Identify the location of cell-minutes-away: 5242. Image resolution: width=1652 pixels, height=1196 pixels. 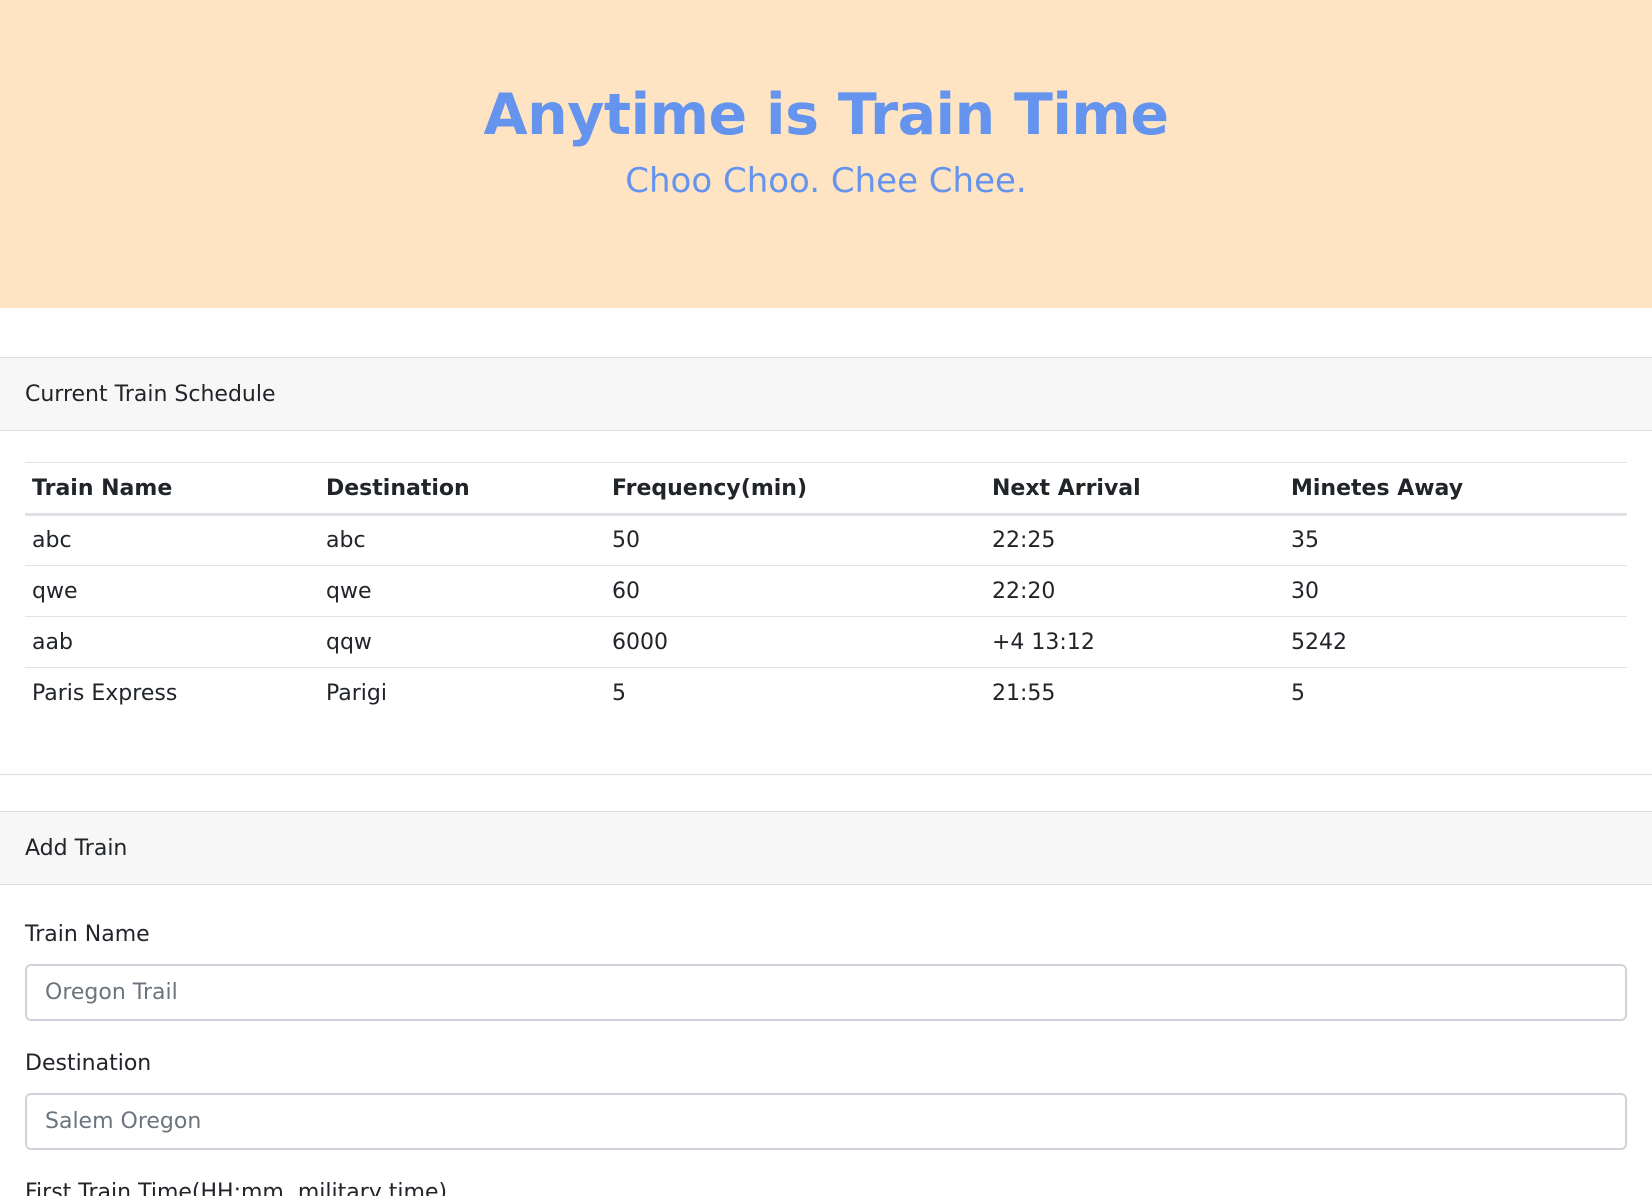
(1455, 642).